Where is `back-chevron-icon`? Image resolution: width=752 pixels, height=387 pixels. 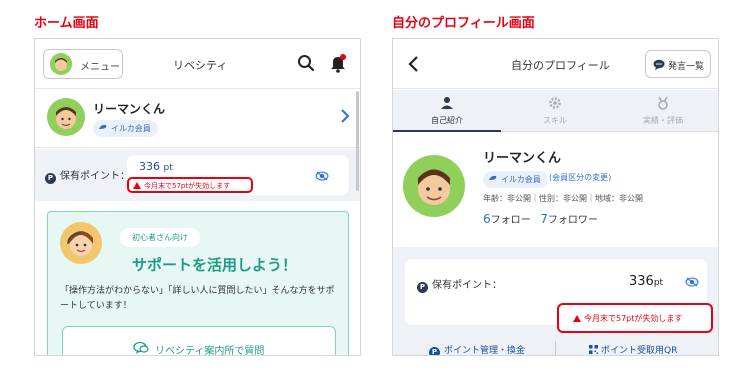
back-chevron-icon is located at coordinates (413, 64).